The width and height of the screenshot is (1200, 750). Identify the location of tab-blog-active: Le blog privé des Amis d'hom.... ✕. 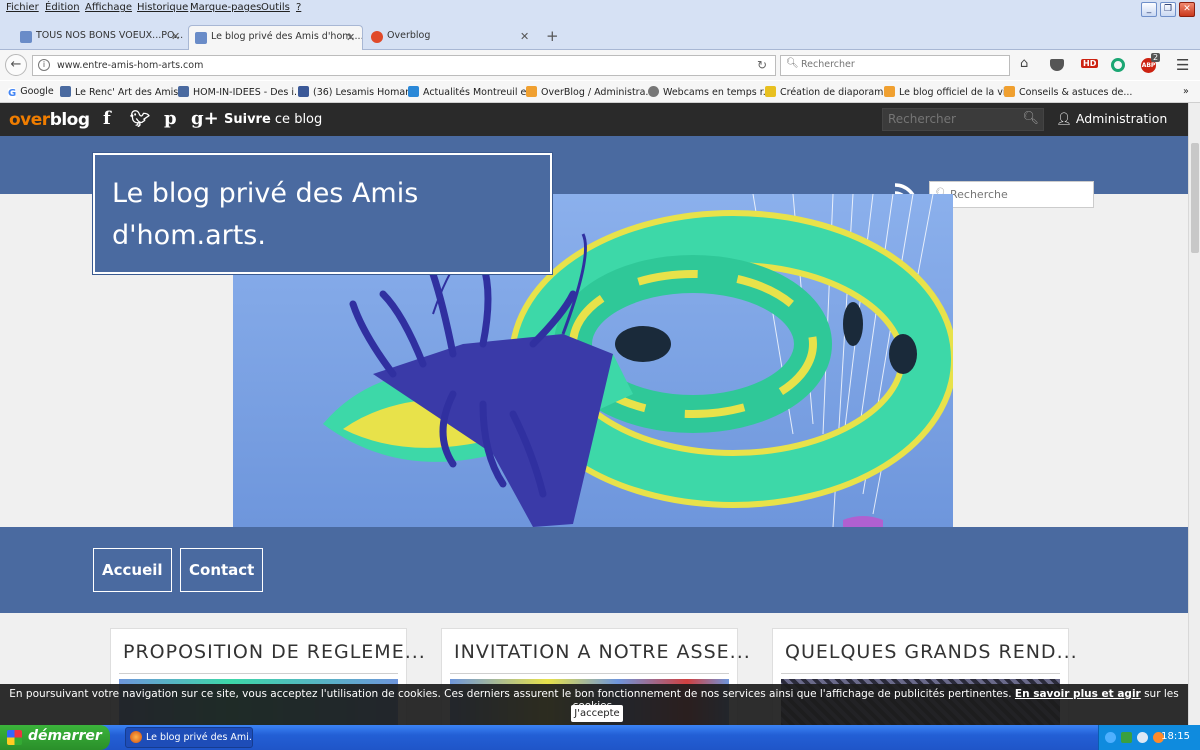
(275, 37).